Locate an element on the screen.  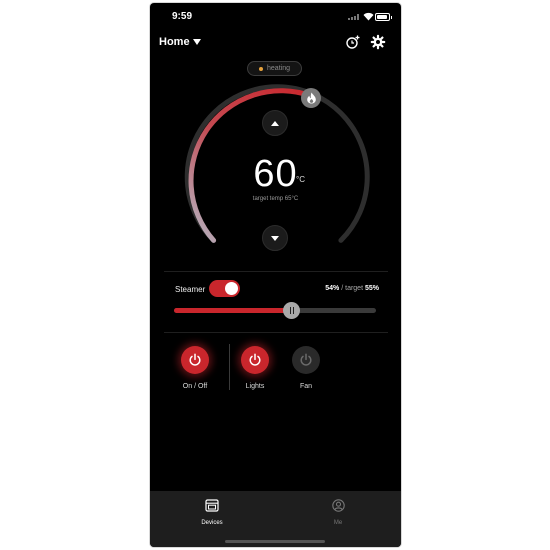
flame-handle is located at coordinates (311, 98).